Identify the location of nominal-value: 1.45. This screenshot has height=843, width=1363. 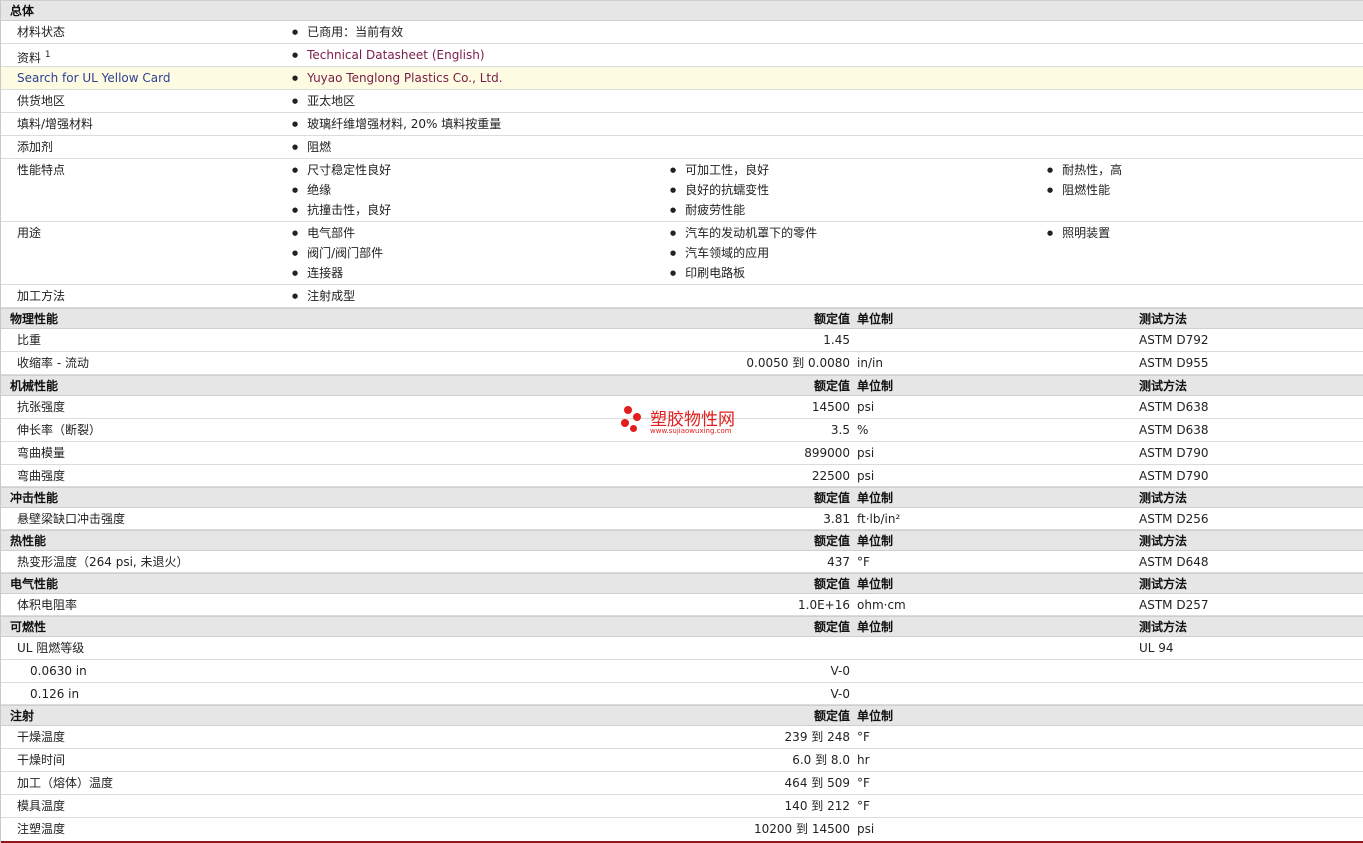
(836, 340).